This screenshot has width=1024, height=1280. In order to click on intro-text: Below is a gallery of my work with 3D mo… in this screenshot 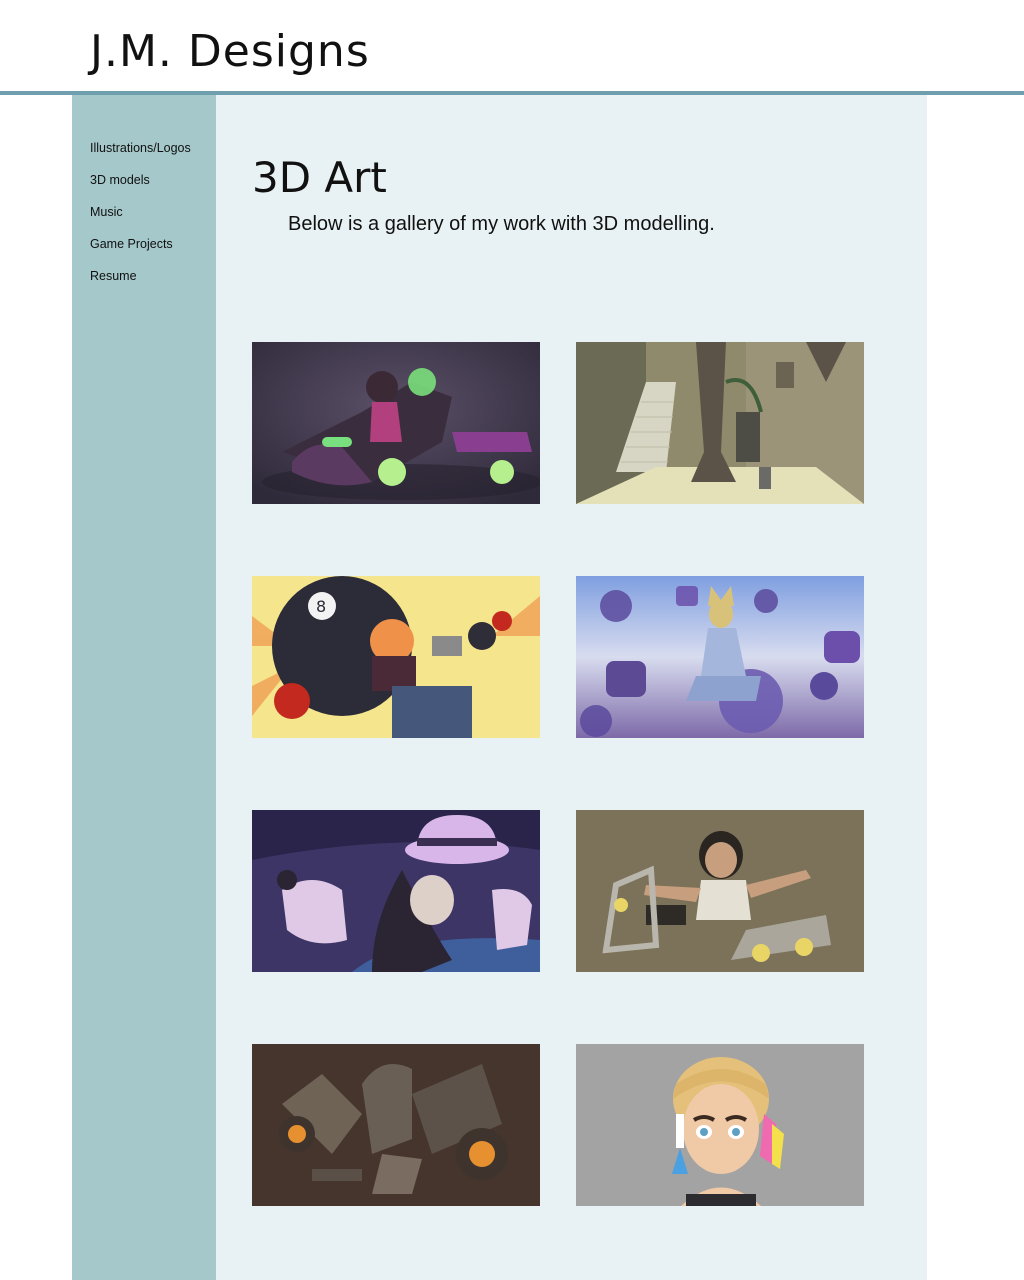, I will do `click(501, 224)`.